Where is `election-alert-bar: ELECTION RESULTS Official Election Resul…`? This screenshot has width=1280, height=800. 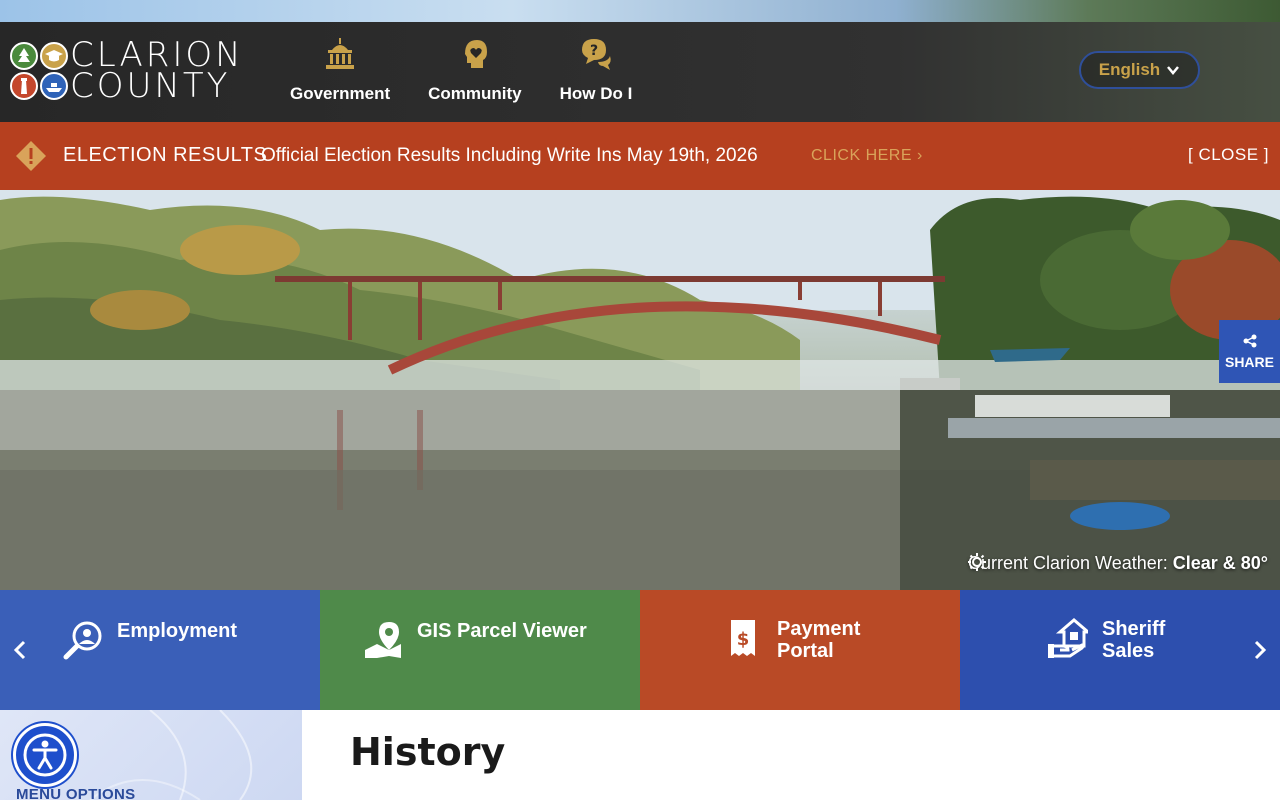 election-alert-bar: ELECTION RESULTS Official Election Resul… is located at coordinates (640, 156).